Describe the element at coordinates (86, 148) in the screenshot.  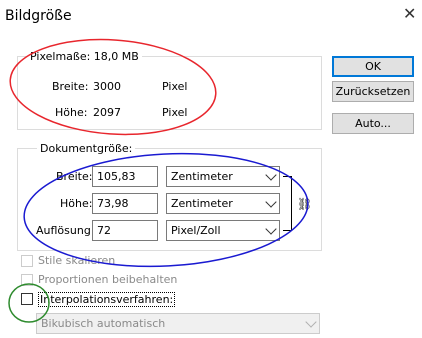
I see `document-size-legend: Dokumentgröße:` at that location.